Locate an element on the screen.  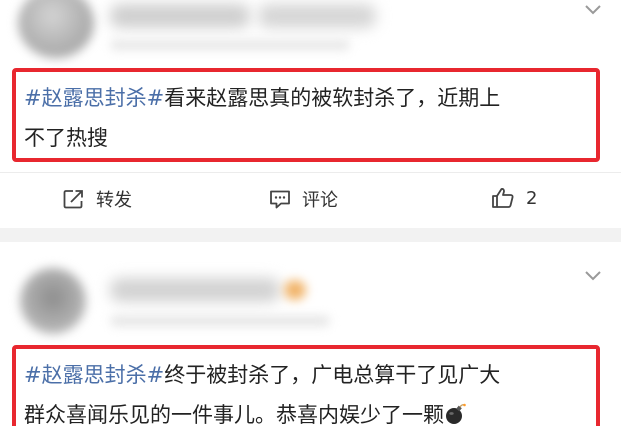
share-box-icon is located at coordinates (73, 199).